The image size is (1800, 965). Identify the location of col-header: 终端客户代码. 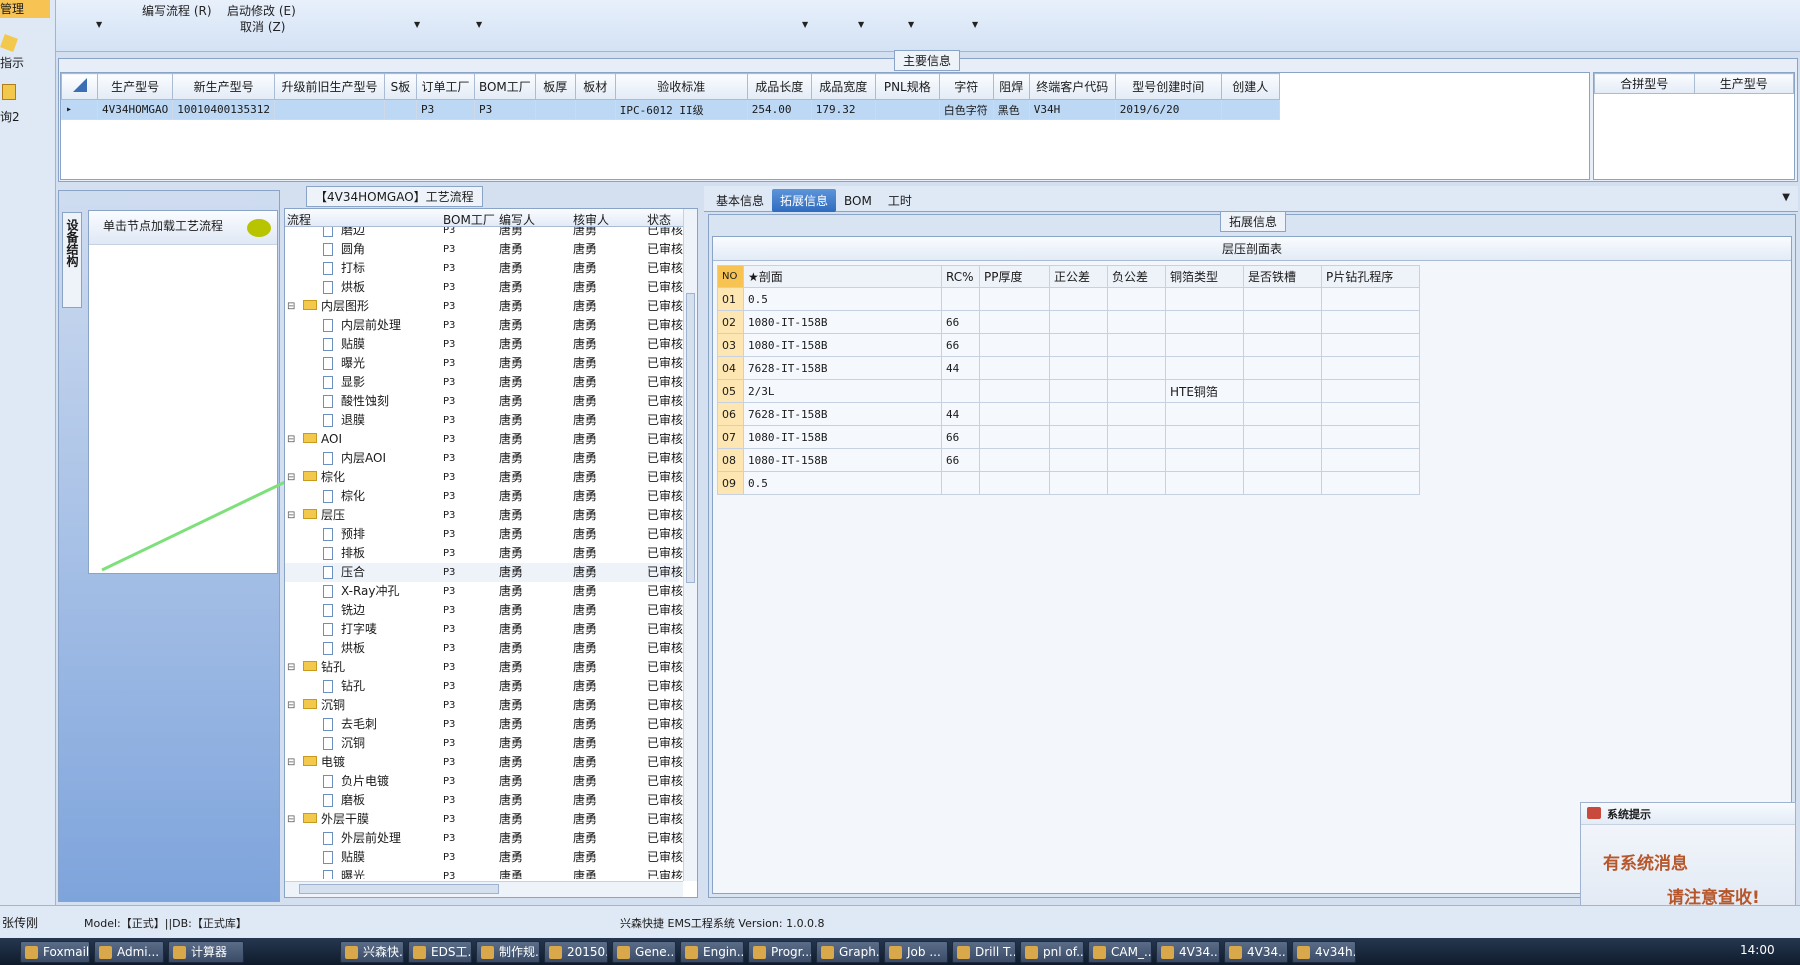
(1072, 86).